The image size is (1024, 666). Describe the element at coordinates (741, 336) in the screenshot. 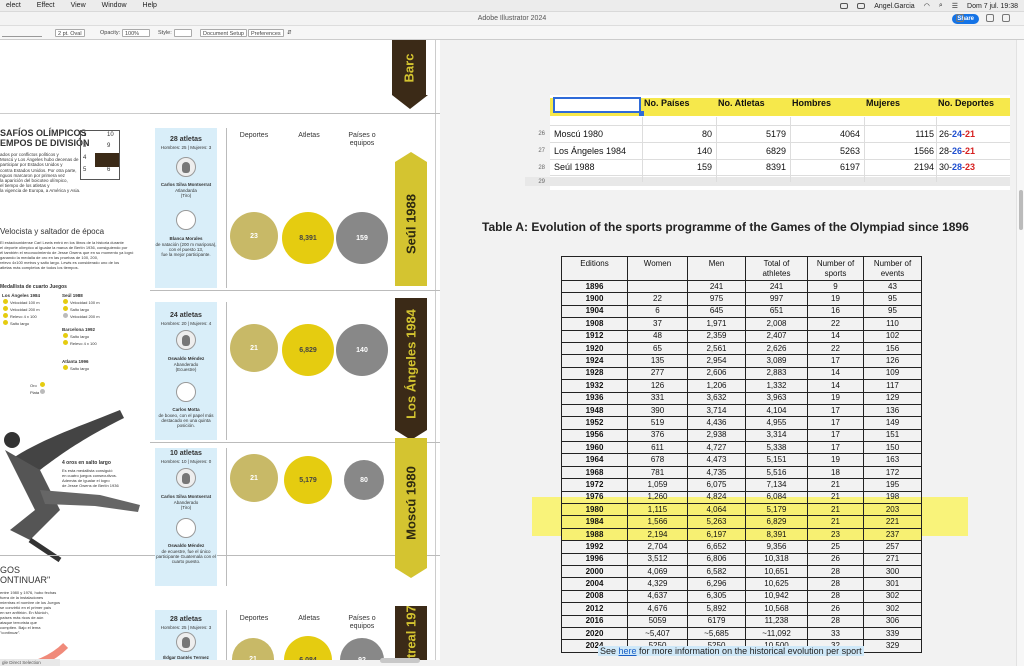

I see `table-row: 1912 48 2,359 2,407 14 102` at that location.